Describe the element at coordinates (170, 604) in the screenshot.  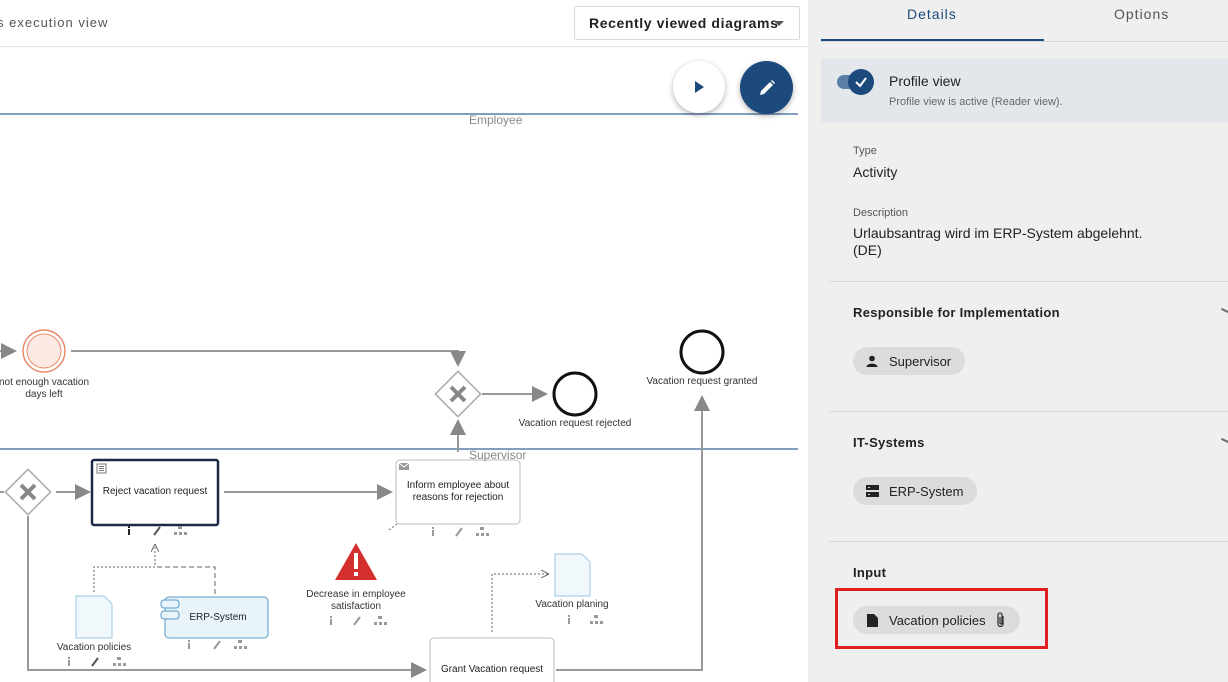
I see `component-icon-top` at that location.